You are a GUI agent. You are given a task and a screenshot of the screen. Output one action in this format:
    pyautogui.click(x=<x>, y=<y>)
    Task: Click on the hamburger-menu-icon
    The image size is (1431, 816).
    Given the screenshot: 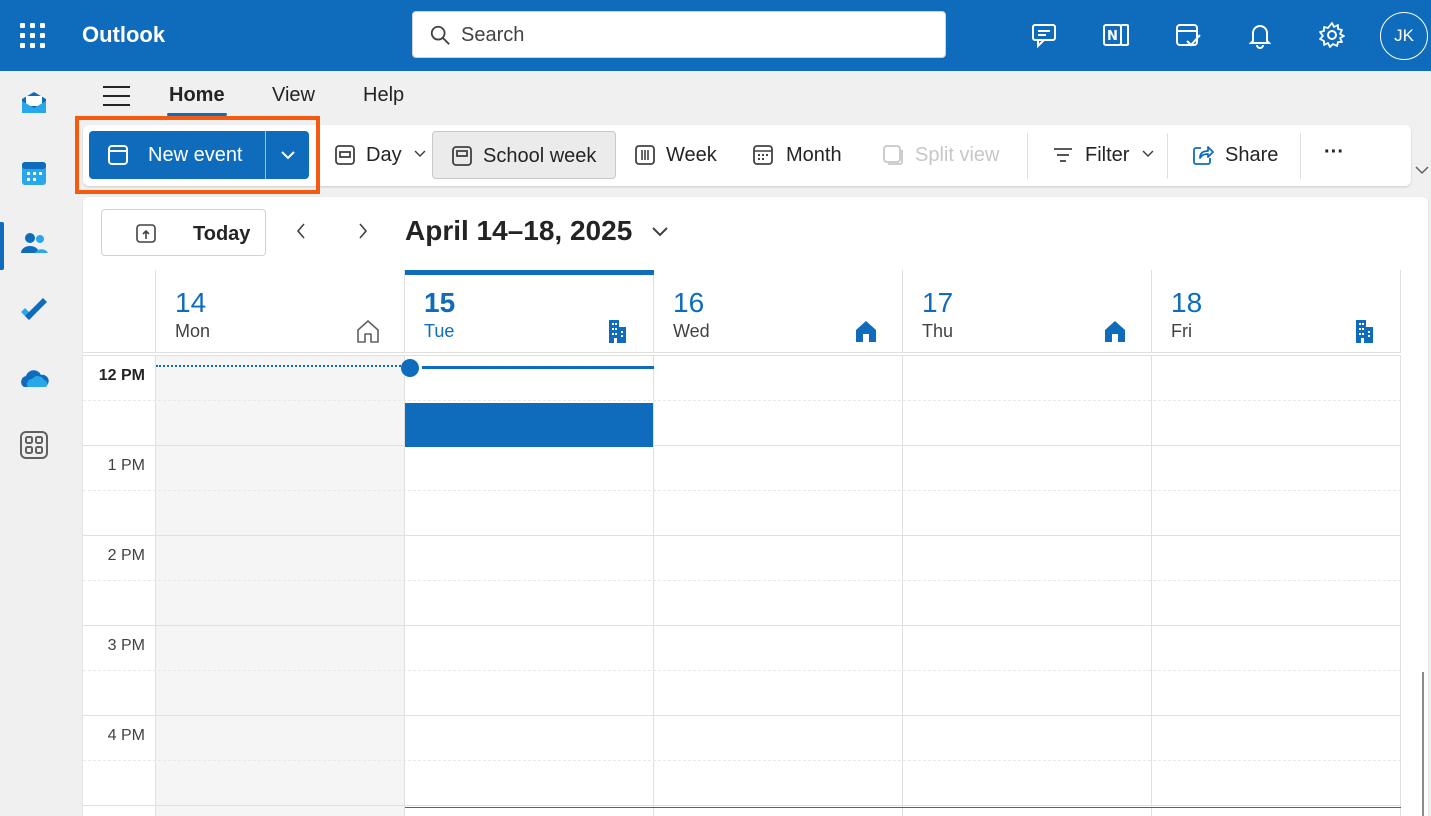 What is the action you would take?
    pyautogui.click(x=117, y=97)
    